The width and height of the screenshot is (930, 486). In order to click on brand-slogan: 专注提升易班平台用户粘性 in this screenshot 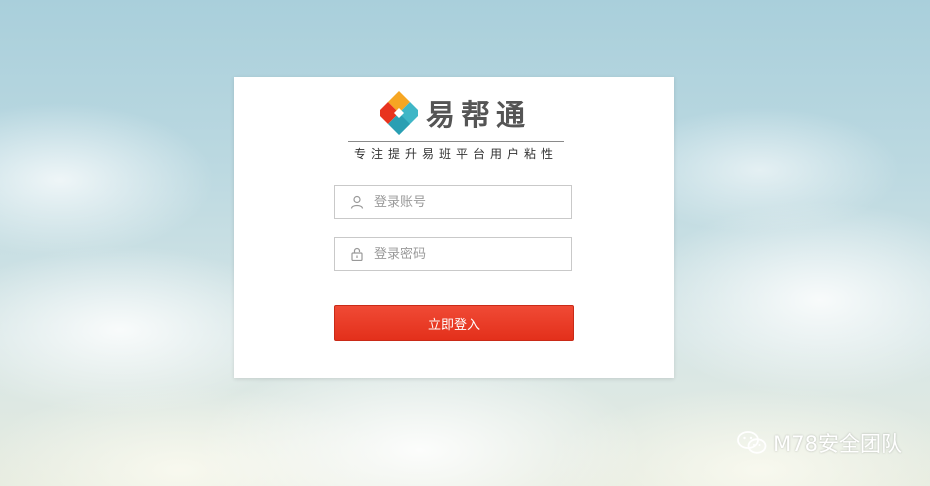, I will do `click(455, 154)`.